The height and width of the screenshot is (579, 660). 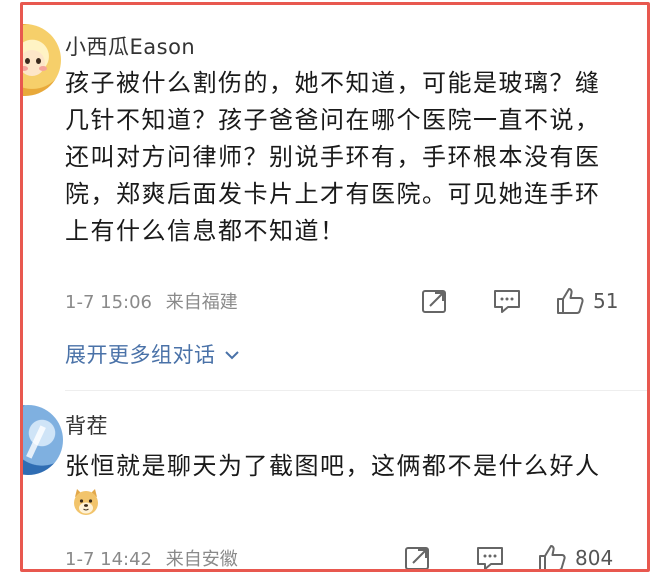 What do you see at coordinates (333, 466) in the screenshot?
I see `comment-text: 张恒就是聊天为了截图吧，这俩都不是什么好人` at bounding box center [333, 466].